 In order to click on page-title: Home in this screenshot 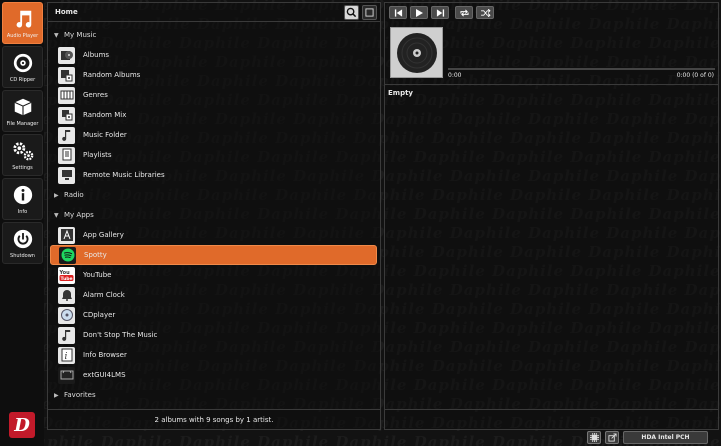, I will do `click(66, 12)`.